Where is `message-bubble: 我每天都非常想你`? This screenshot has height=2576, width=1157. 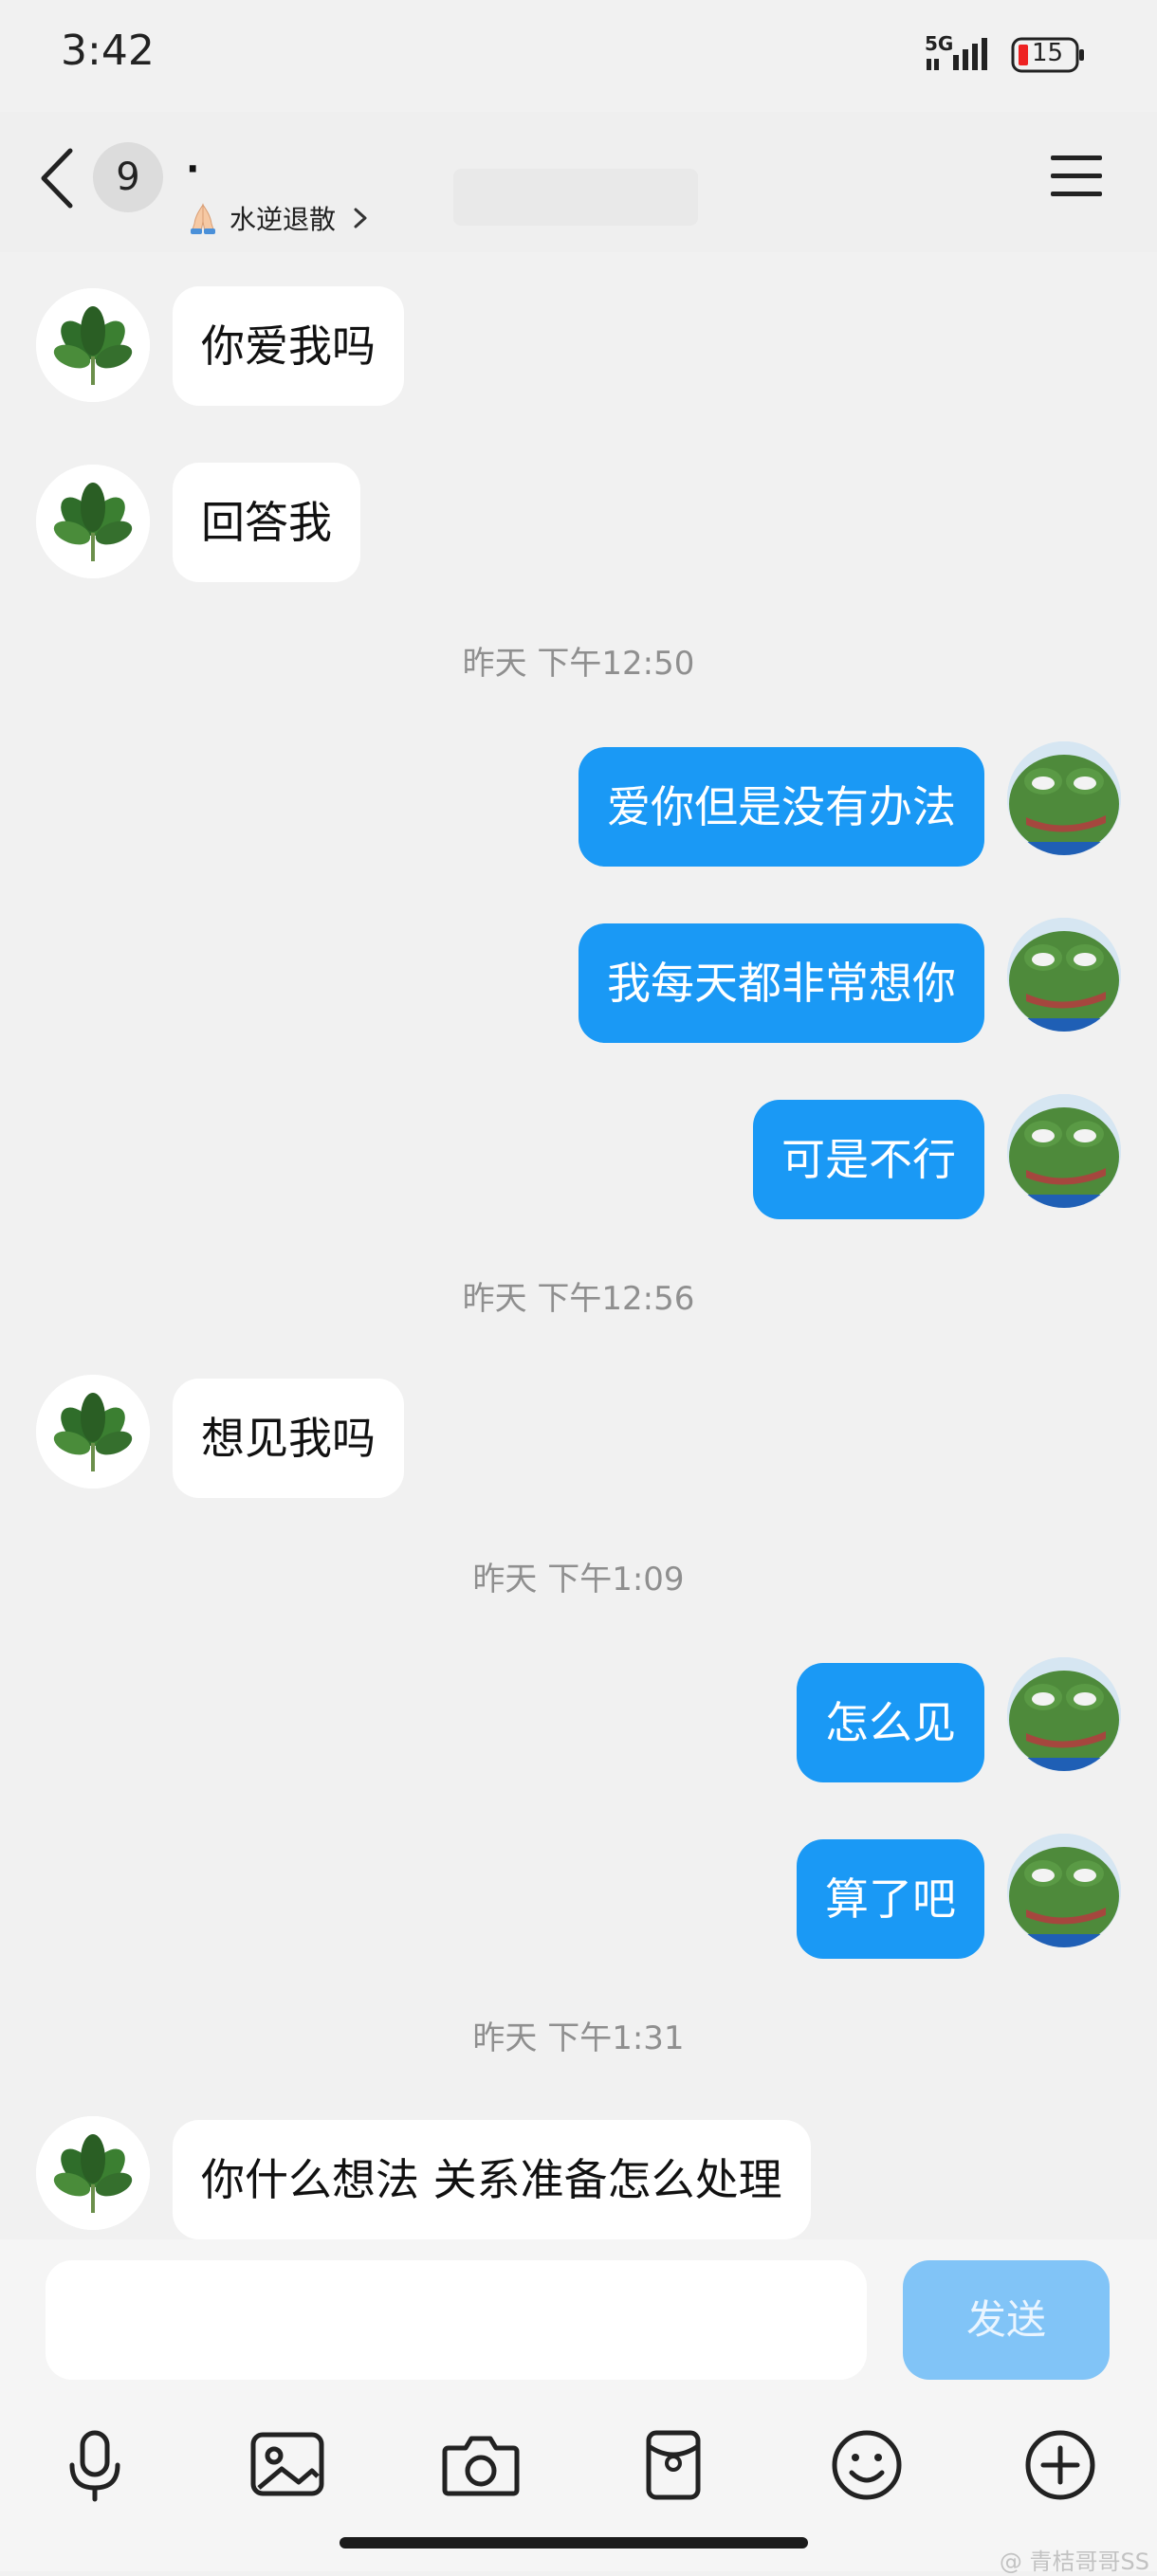
message-bubble: 我每天都非常想你 is located at coordinates (781, 983).